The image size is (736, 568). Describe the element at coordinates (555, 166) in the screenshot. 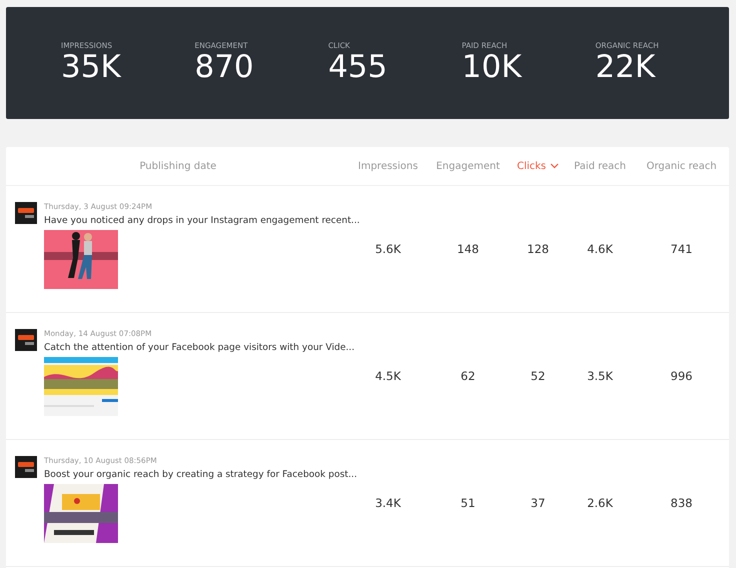

I see `chevron-down-icon` at that location.